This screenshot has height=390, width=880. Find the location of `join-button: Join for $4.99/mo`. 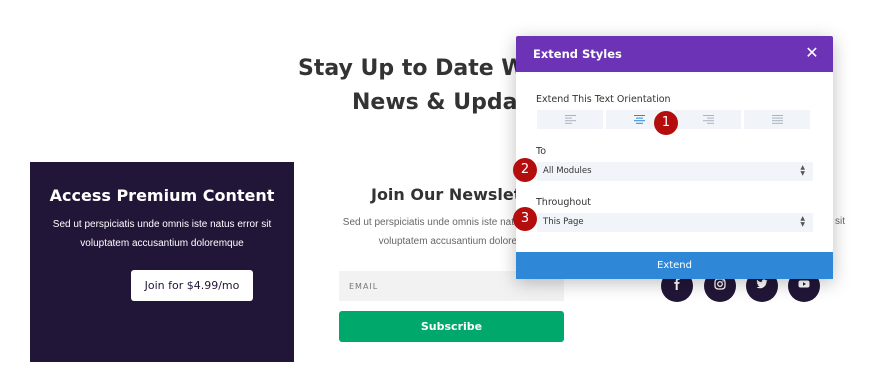

join-button: Join for $4.99/mo is located at coordinates (192, 285).